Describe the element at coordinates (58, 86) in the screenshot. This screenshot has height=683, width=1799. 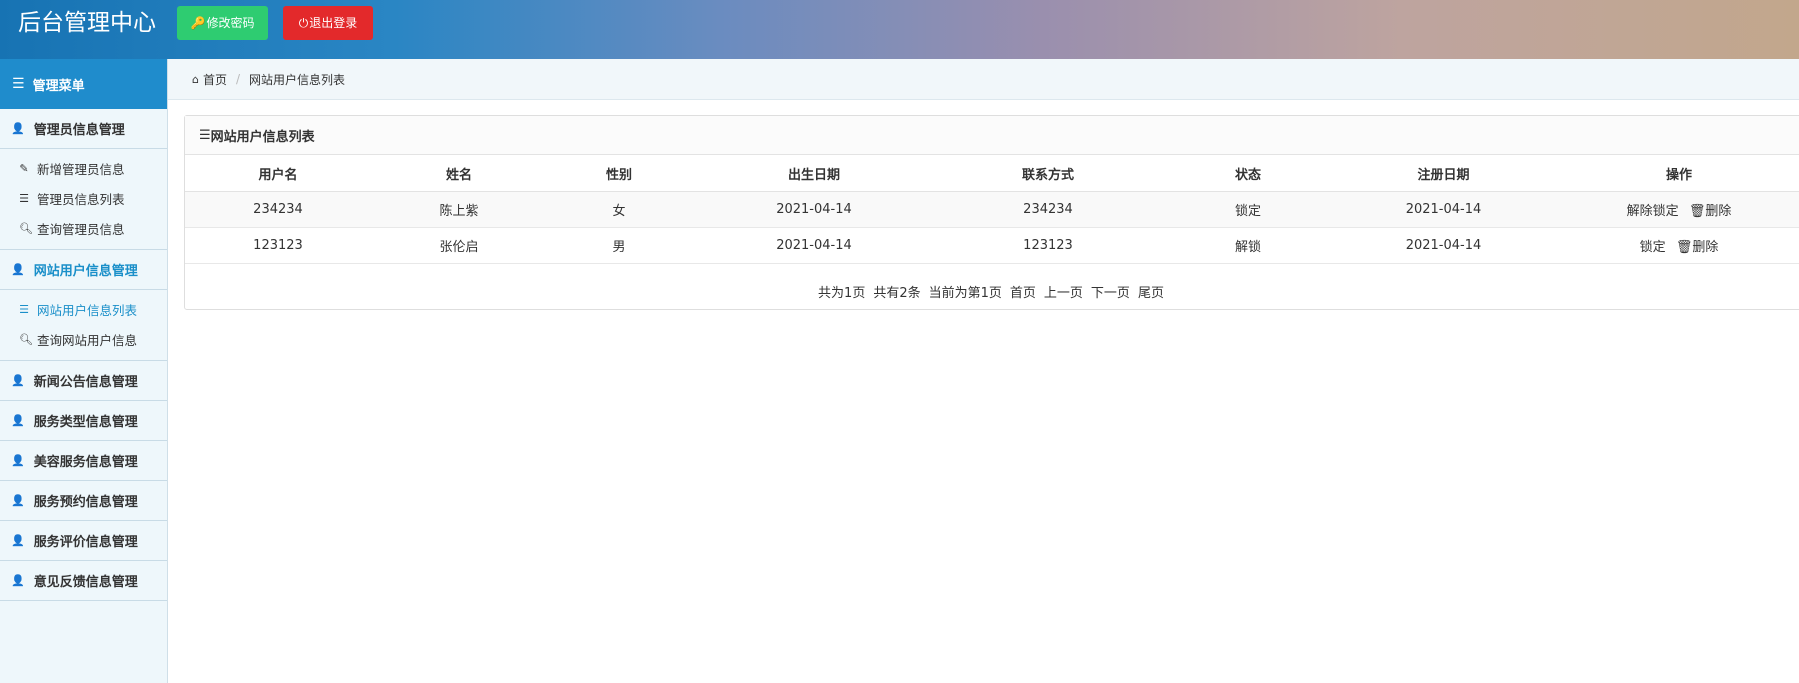
I see `sidebar-title: 管理菜单` at that location.